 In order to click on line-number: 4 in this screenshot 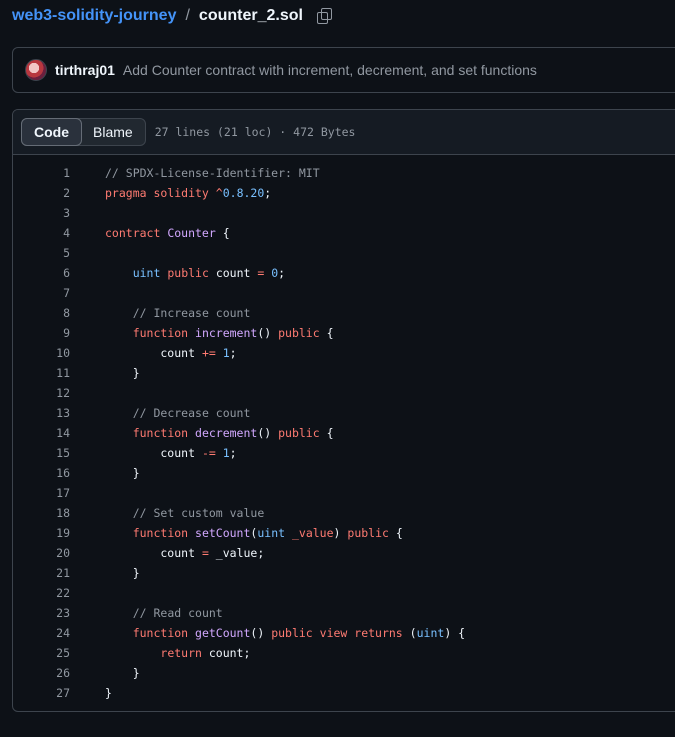, I will do `click(41, 233)`.